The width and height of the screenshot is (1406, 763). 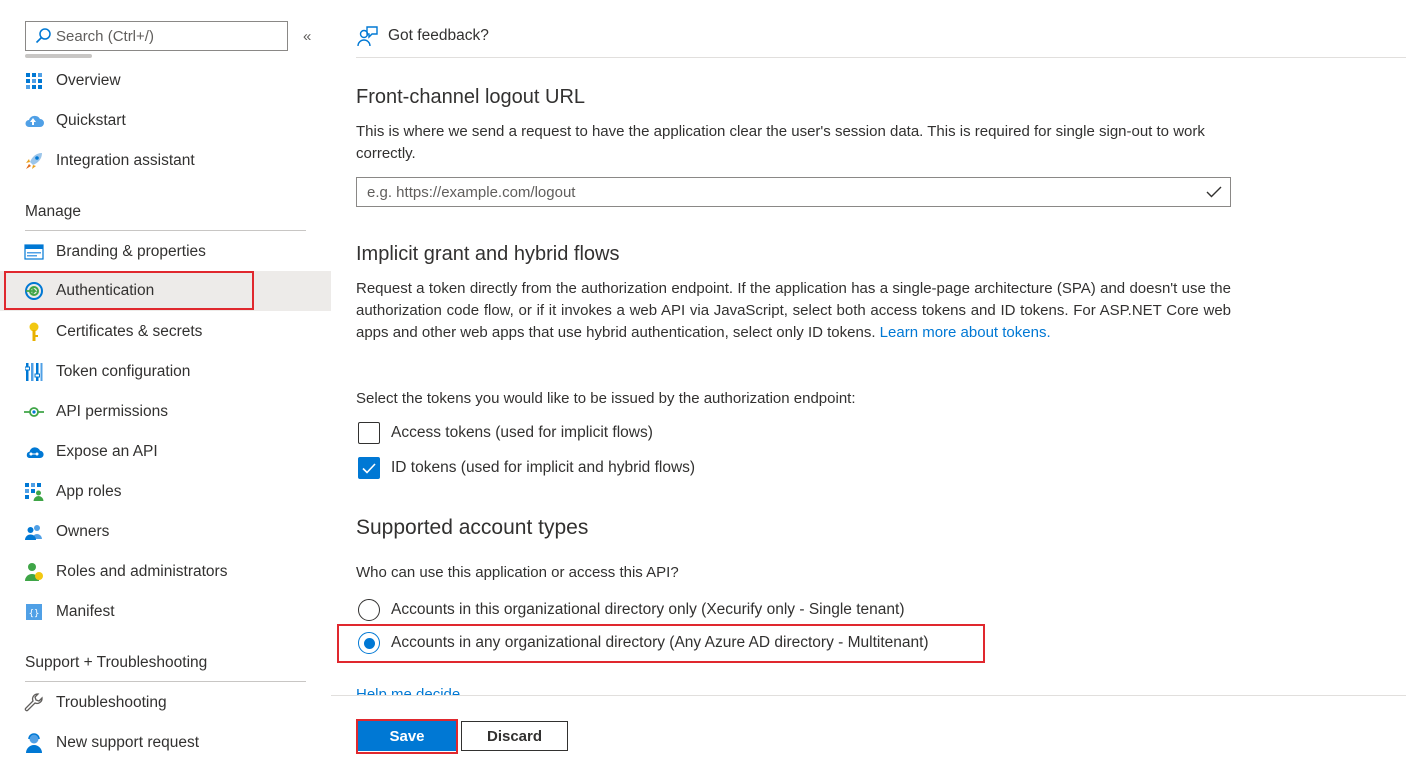 What do you see at coordinates (307, 36) in the screenshot?
I see `collapse-sidebar-button: «` at bounding box center [307, 36].